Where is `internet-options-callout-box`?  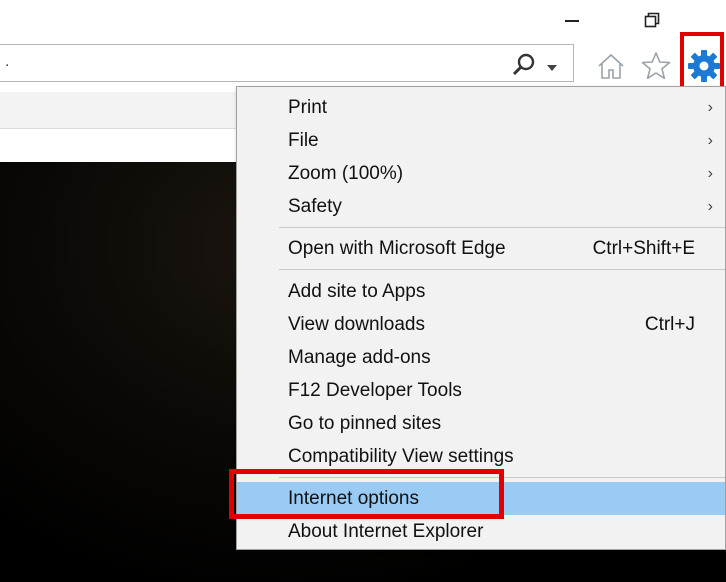
internet-options-callout-box is located at coordinates (366, 494).